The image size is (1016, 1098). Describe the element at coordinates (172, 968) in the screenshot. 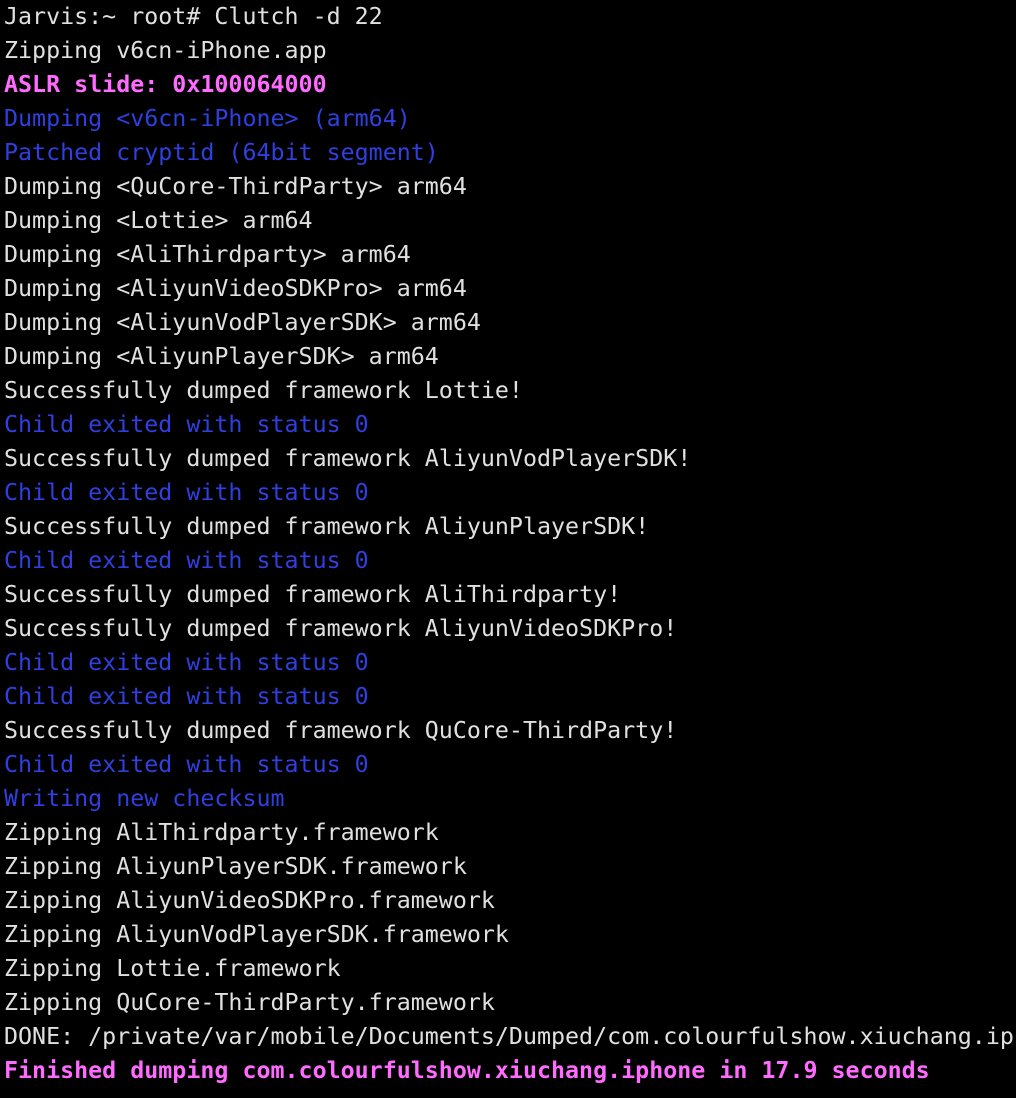

I see `terminal-line: Zipping Lottie.framework` at that location.